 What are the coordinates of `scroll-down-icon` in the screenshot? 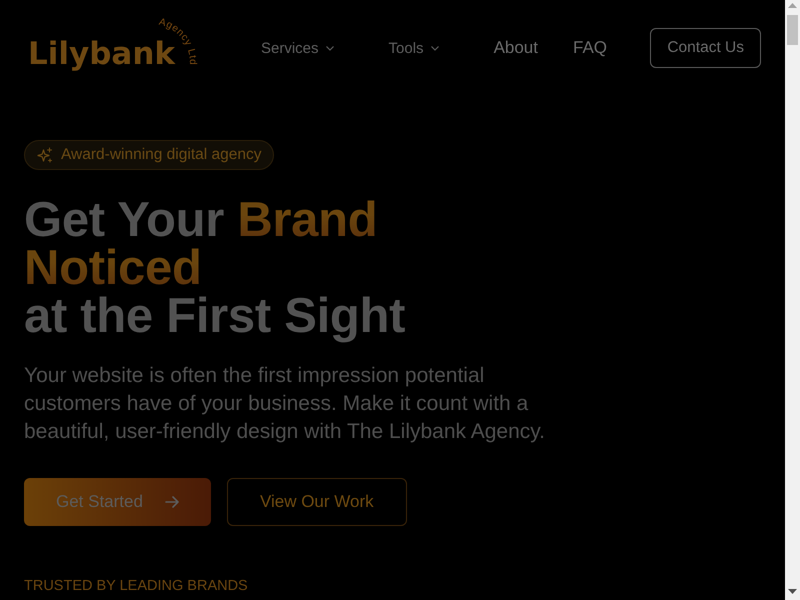 It's located at (792, 591).